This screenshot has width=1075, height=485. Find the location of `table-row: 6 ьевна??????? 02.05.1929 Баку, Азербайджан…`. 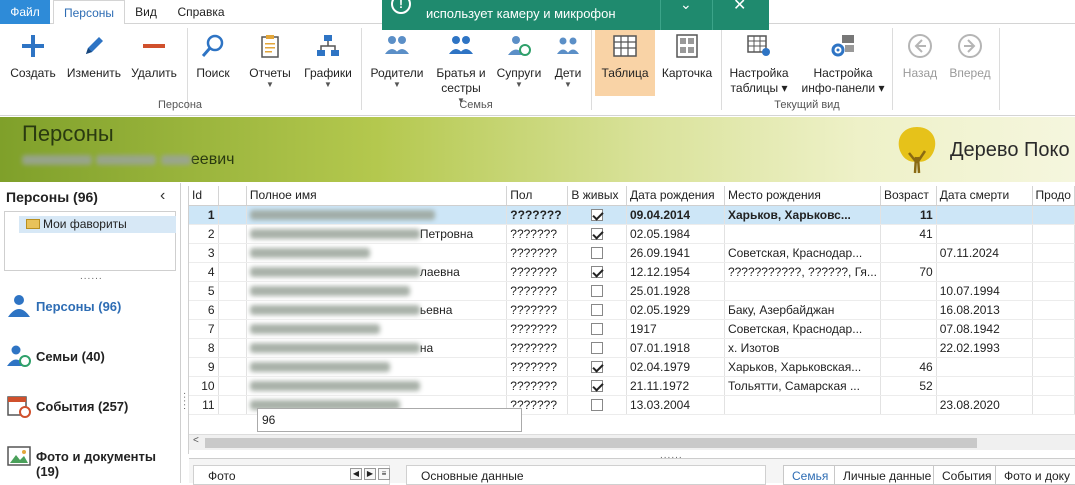

table-row: 6 ьевна??????? 02.05.1929 Баку, Азербайджан… is located at coordinates (632, 310).